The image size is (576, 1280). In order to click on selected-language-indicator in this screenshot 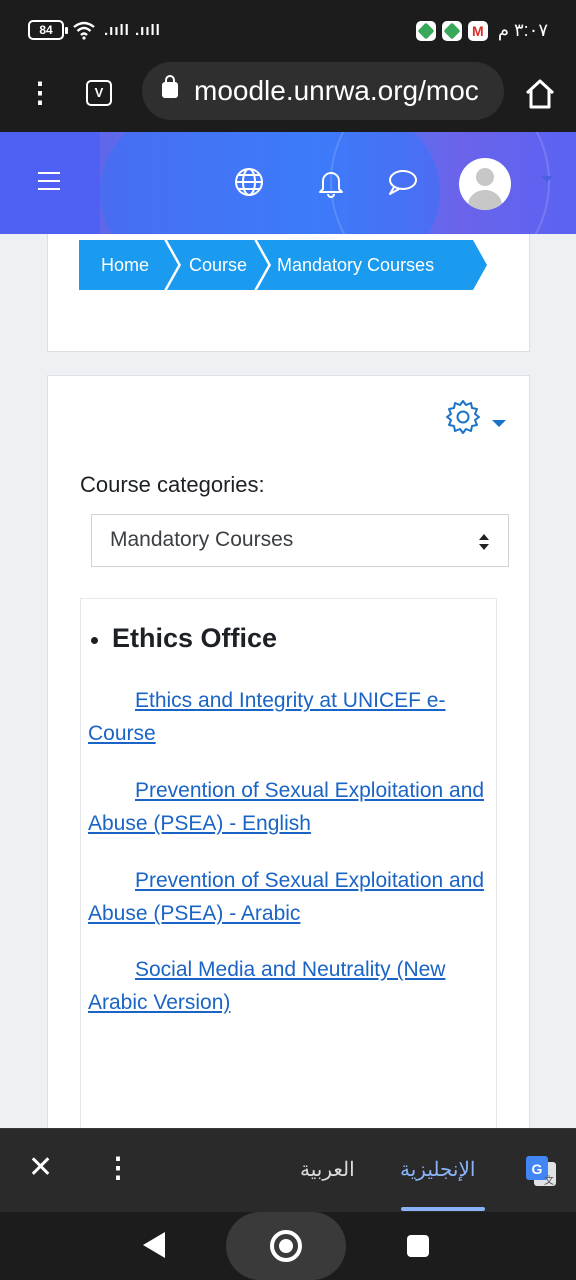, I will do `click(443, 1209)`.